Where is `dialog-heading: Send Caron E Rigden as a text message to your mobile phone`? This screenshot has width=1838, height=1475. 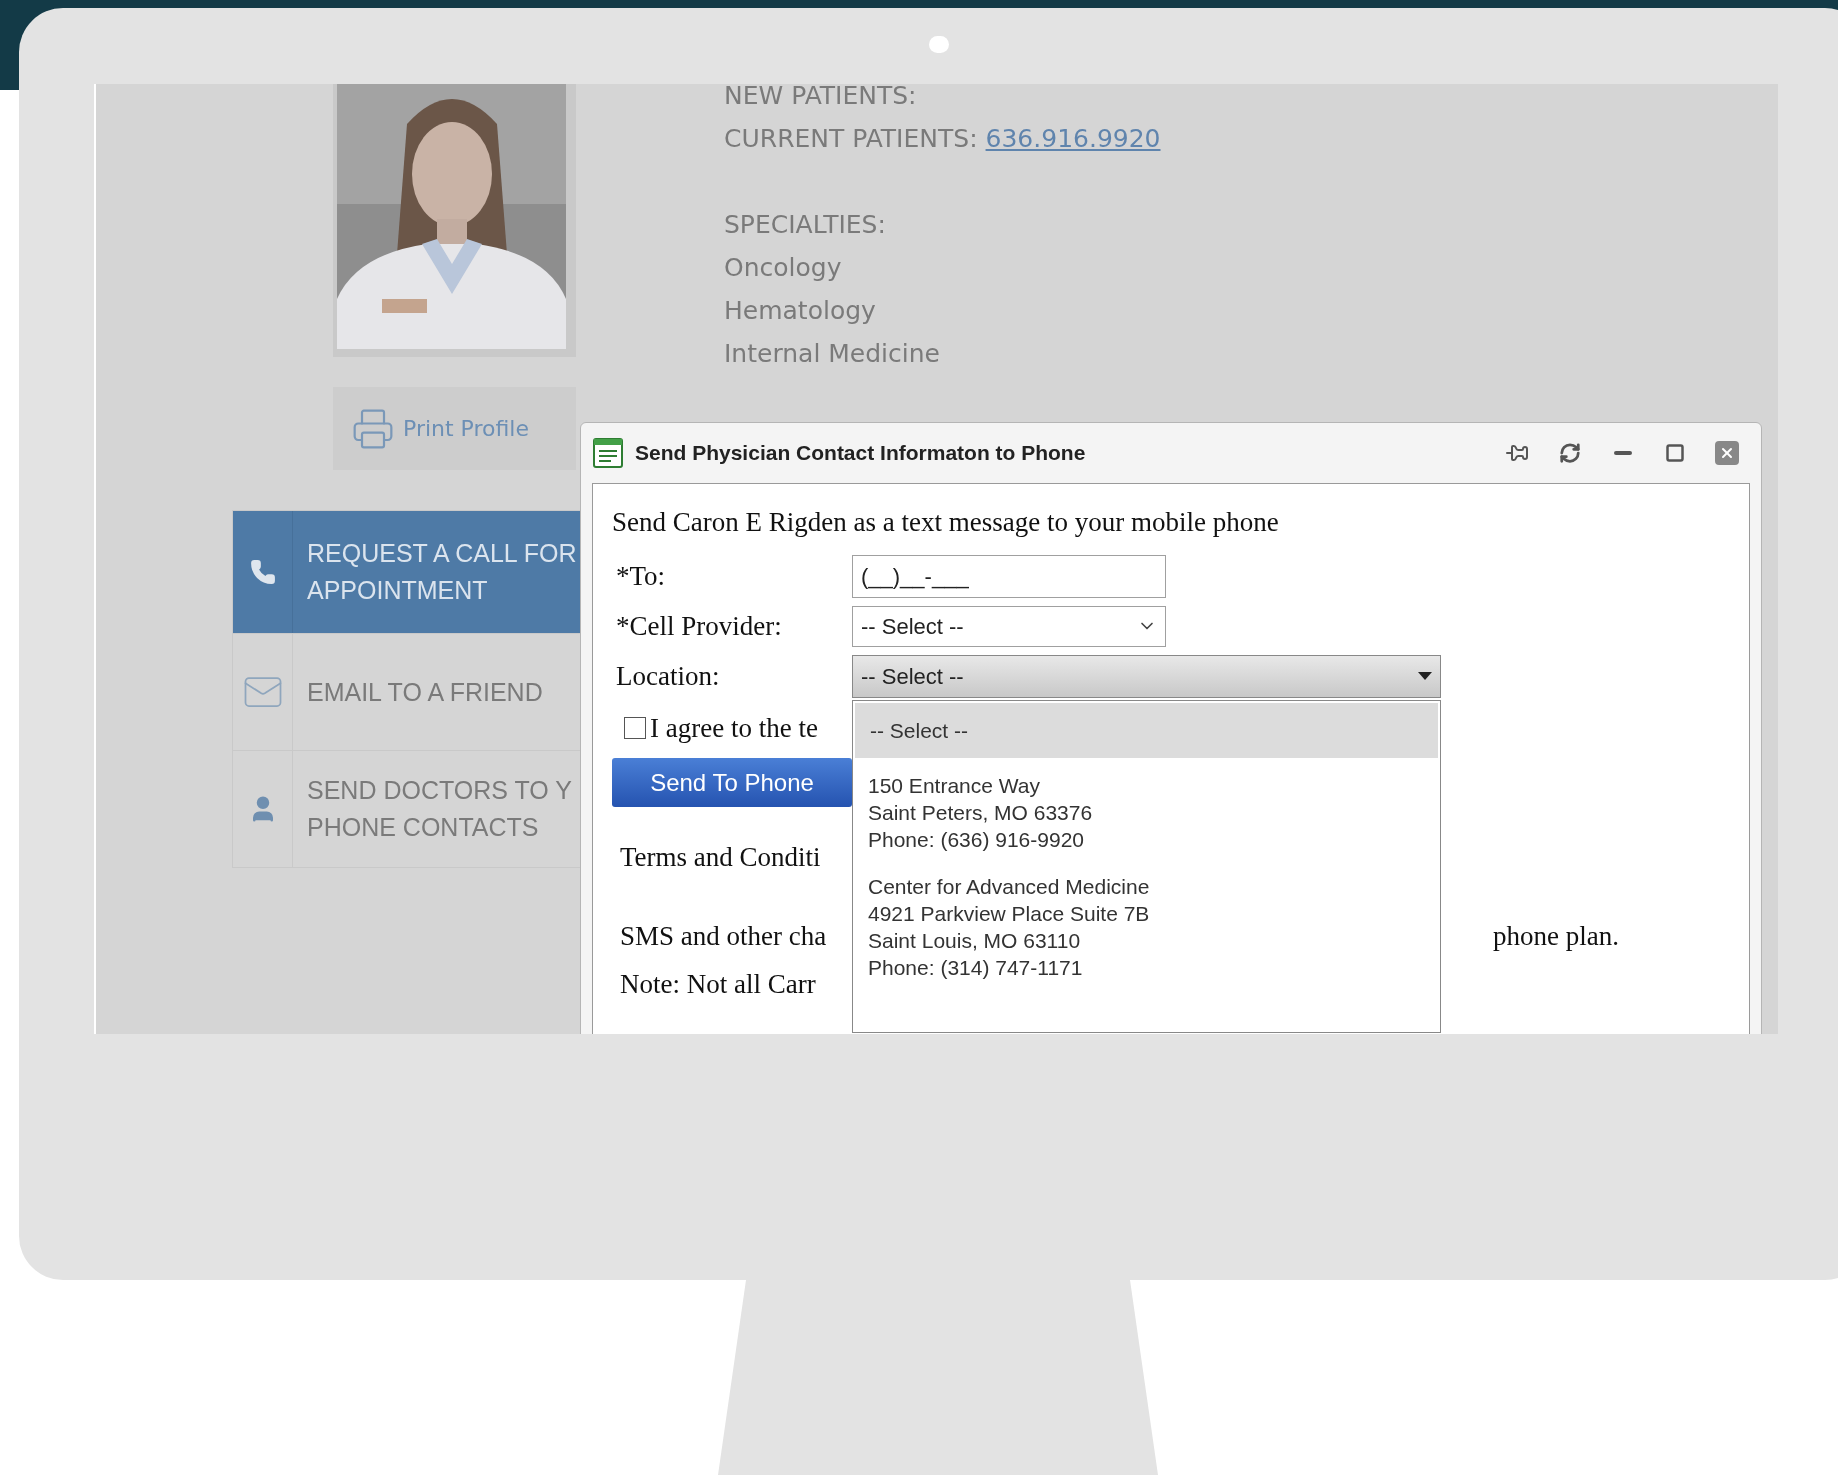 dialog-heading: Send Caron E Rigden as a text message to your mobile phone is located at coordinates (945, 522).